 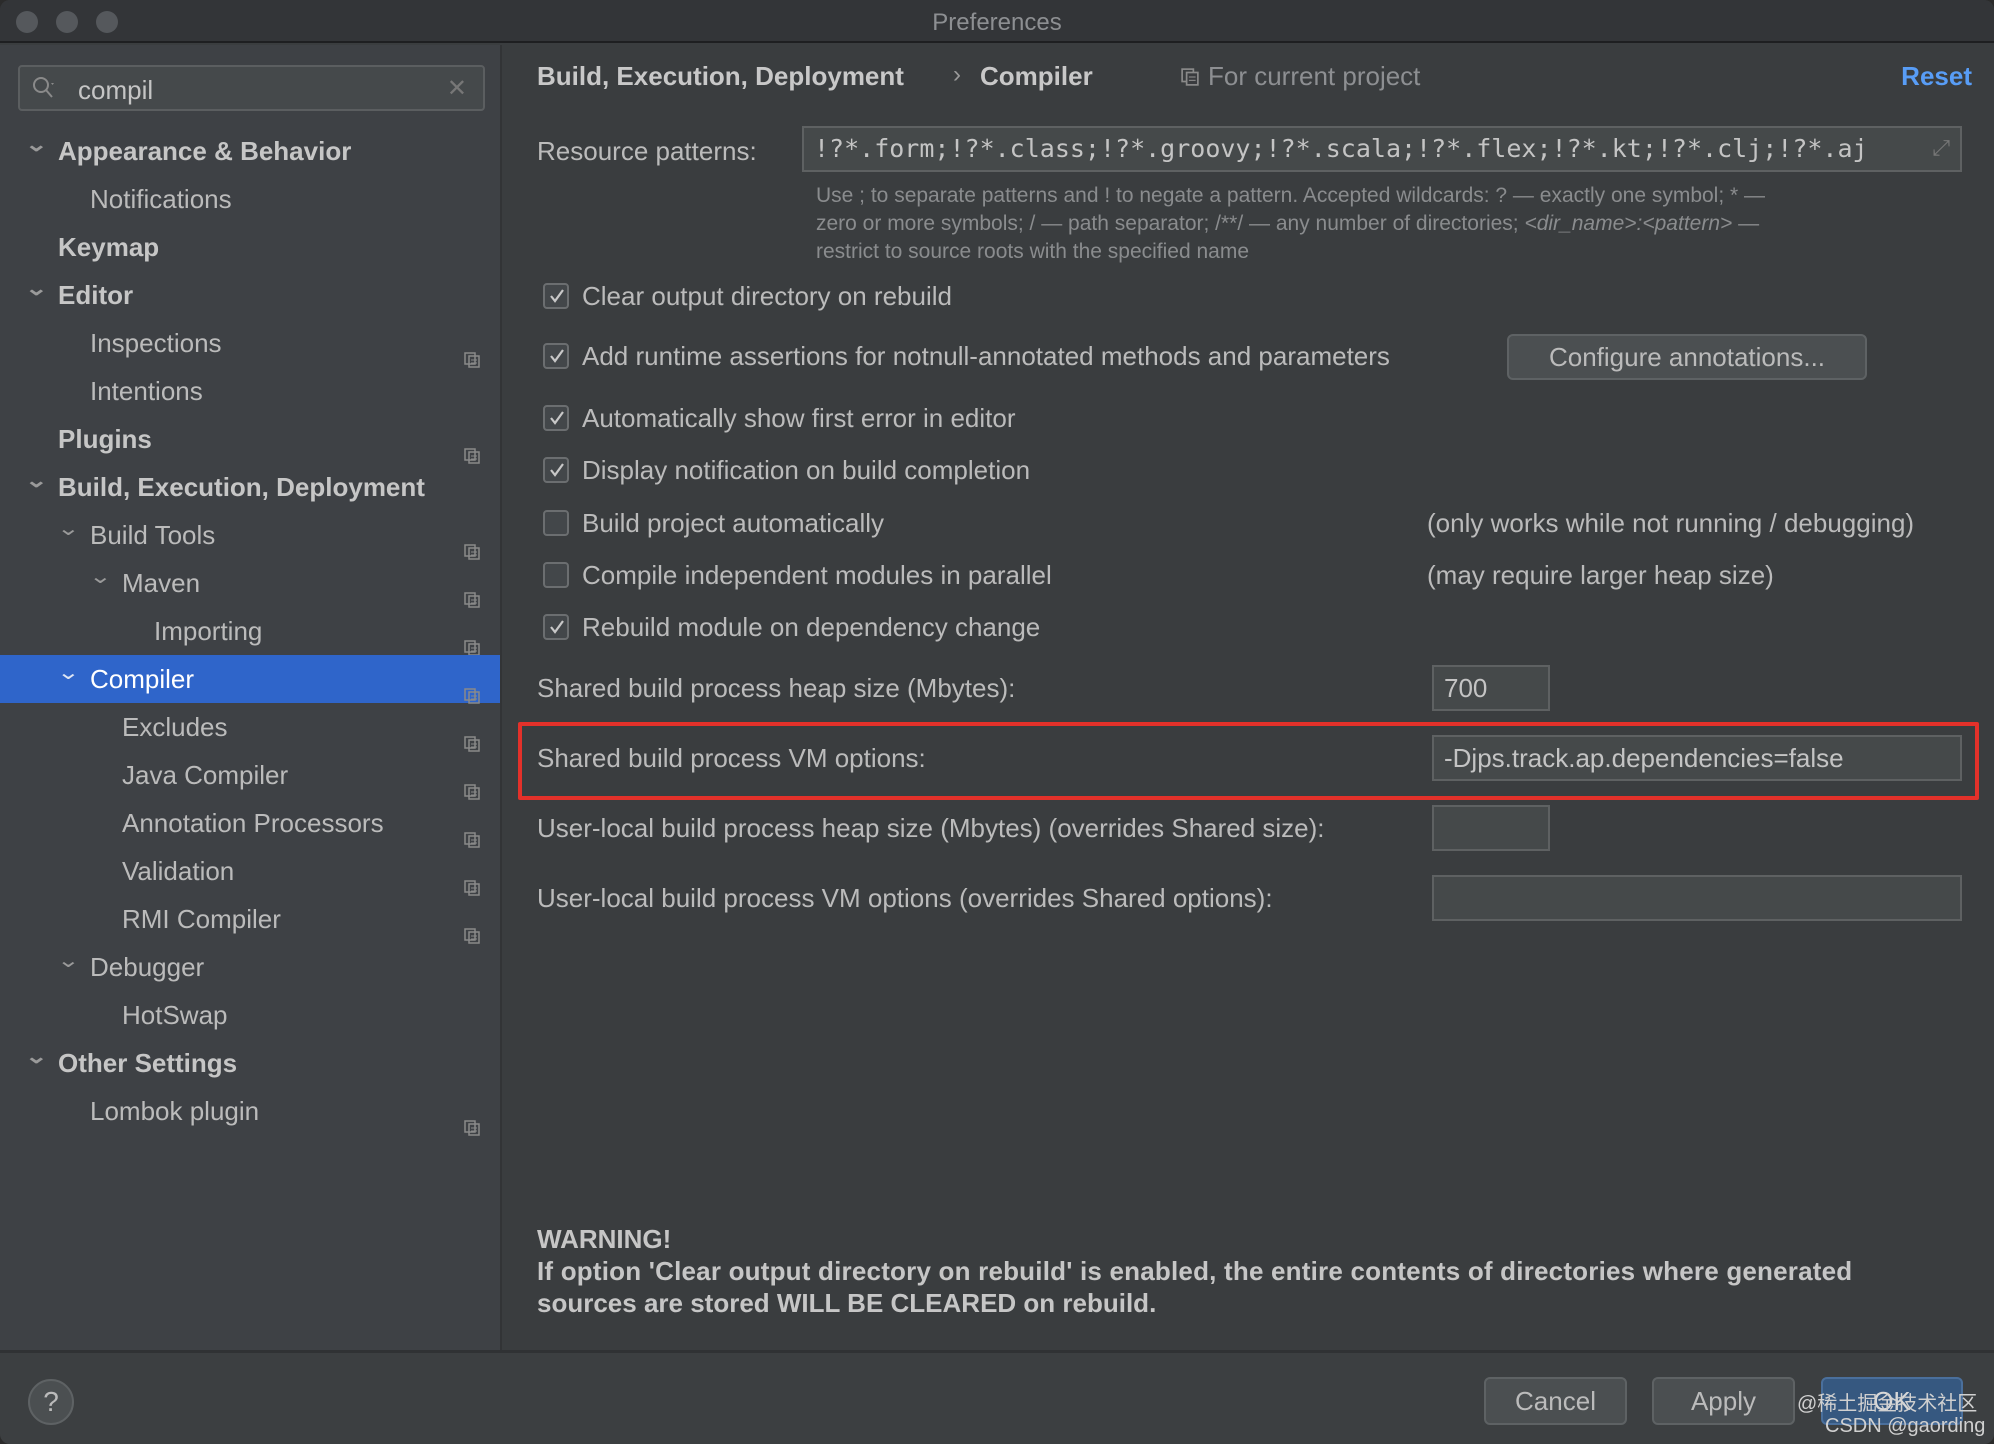 I want to click on sidebar-item-label: Notifications, so click(x=161, y=199).